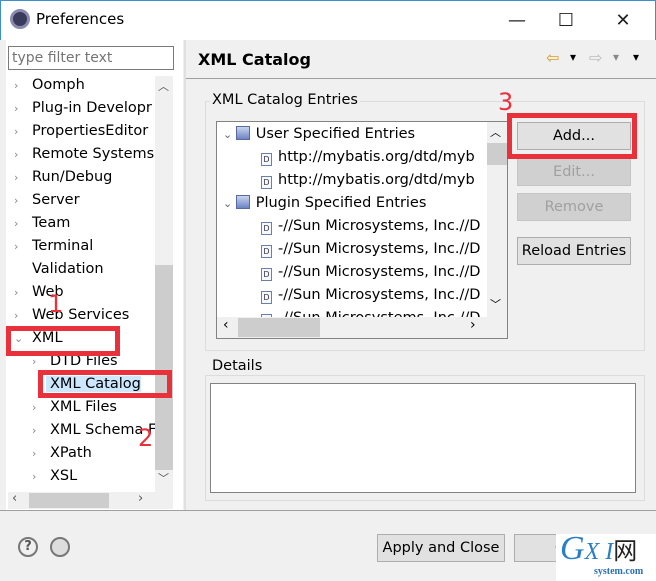  Describe the element at coordinates (90, 131) in the screenshot. I see `tree-item-label: PropertiesEditor` at that location.